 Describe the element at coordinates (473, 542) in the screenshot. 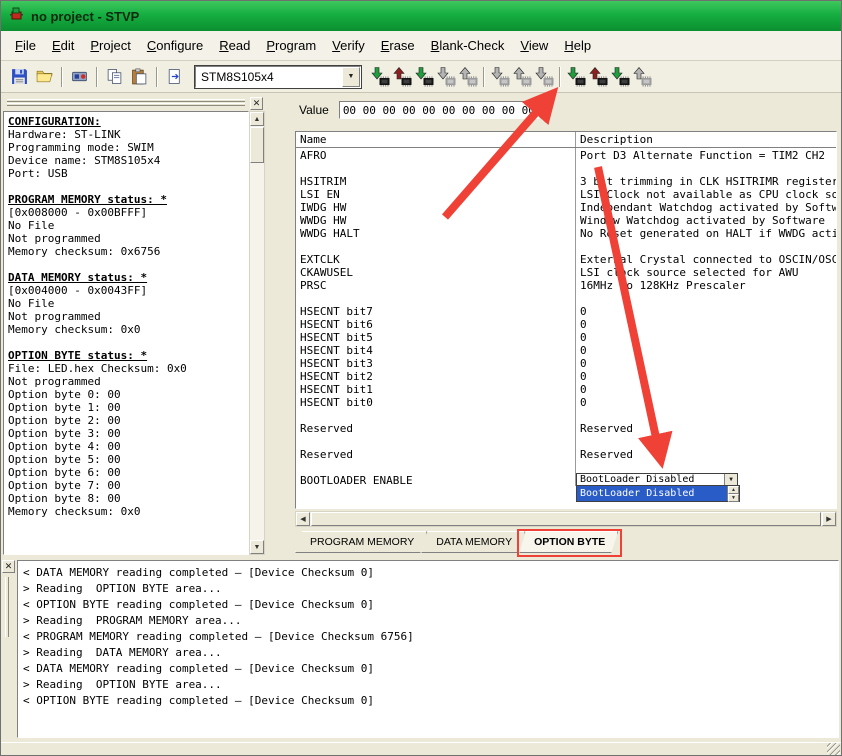

I see `tab-data-memory: DATA MEMORY` at that location.